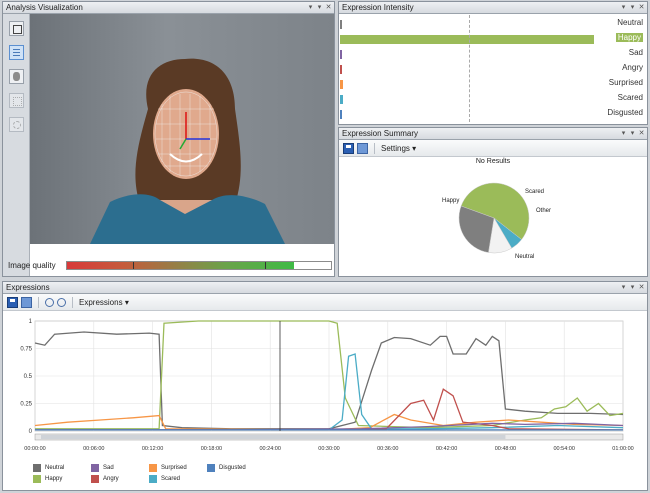 The width and height of the screenshot is (650, 493). What do you see at coordinates (28, 287) in the screenshot?
I see `panel-title: Expressions` at bounding box center [28, 287].